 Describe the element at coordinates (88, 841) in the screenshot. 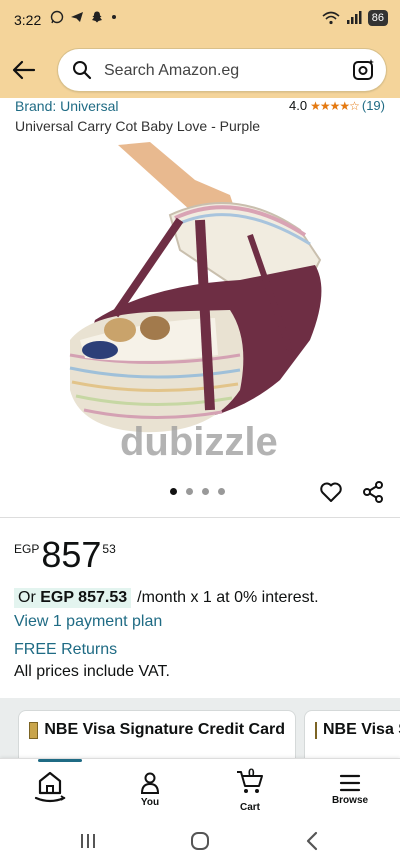

I see `recent-apps-icon` at that location.